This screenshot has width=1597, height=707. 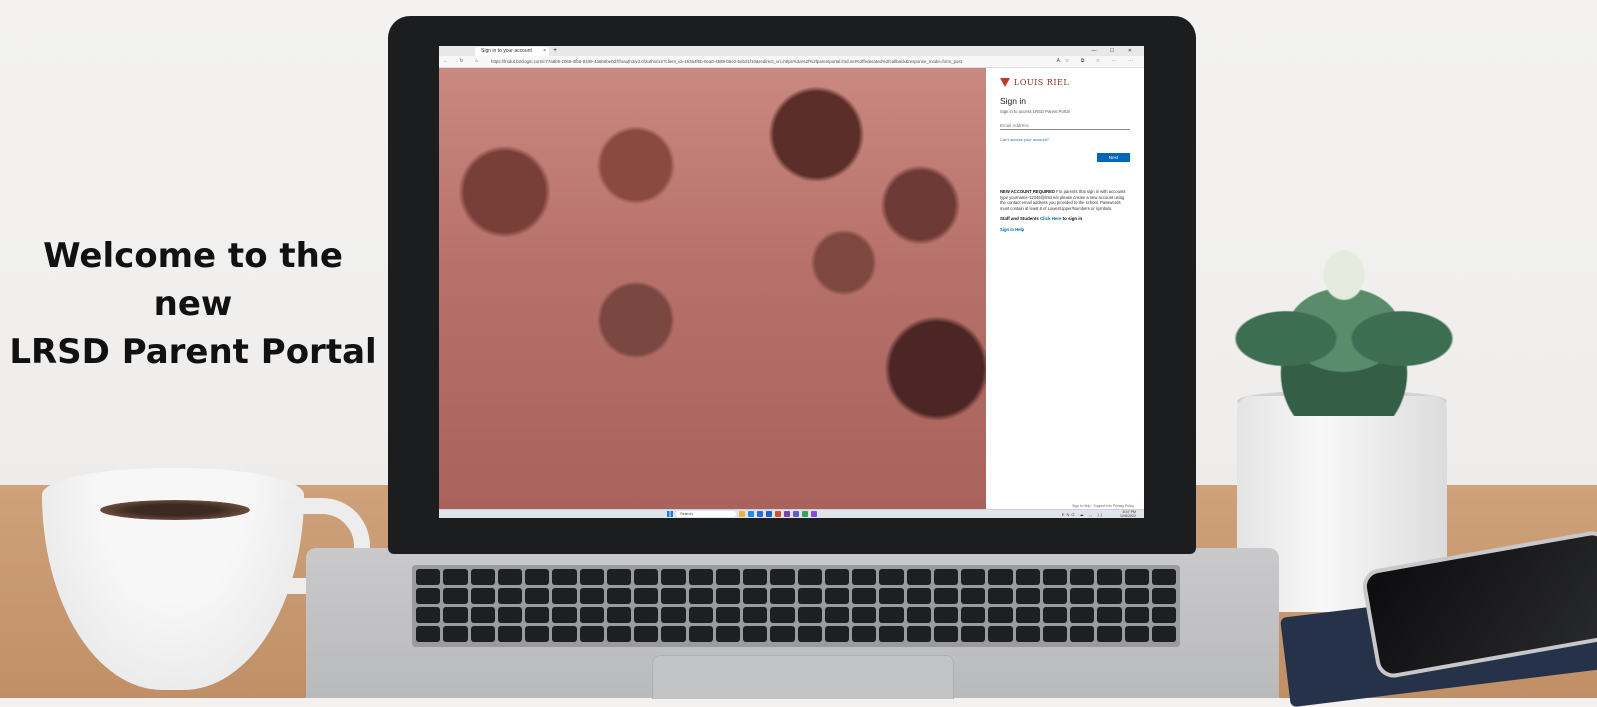 I want to click on signin-title: Sign in, so click(x=1013, y=101).